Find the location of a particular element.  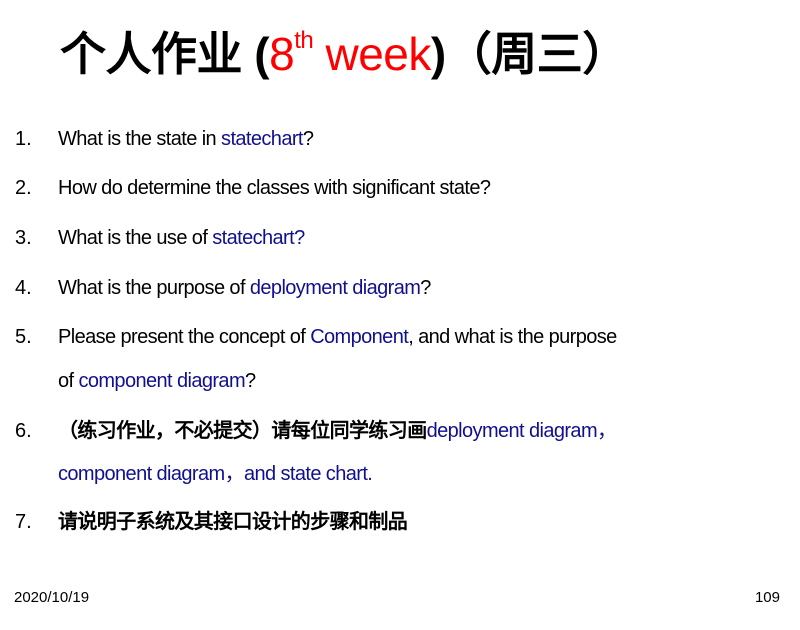

list-item-line: （练习作业，不必提交）请每位同学练习画deployment diagram， is located at coordinates (337, 431).